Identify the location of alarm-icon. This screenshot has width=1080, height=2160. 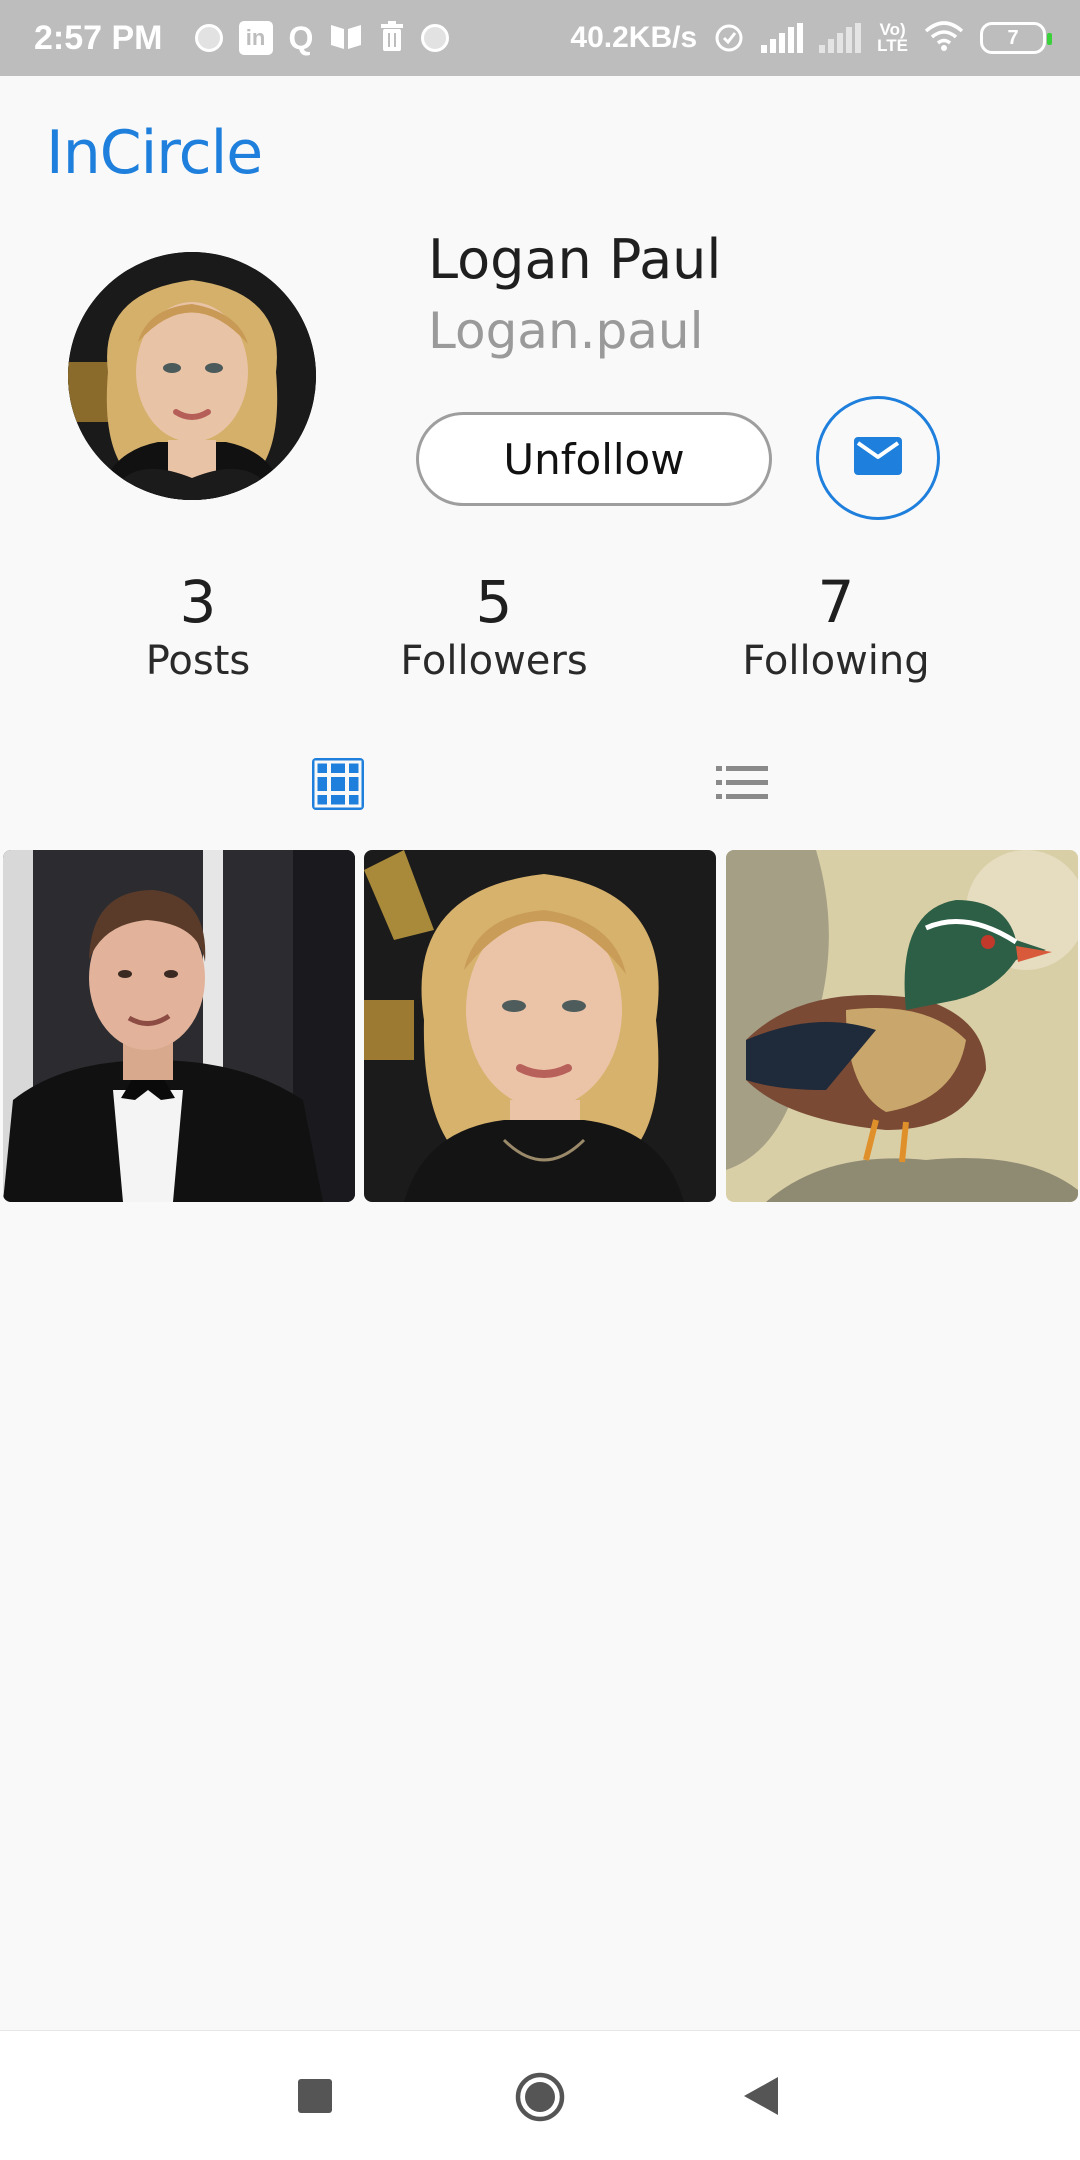
(729, 38).